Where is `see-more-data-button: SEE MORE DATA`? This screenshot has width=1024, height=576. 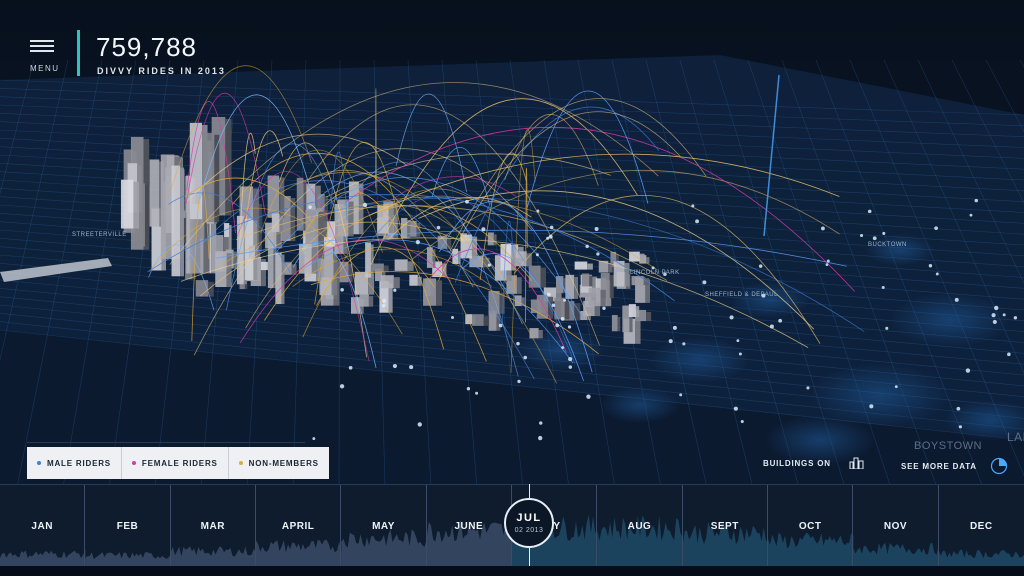
see-more-data-button: SEE MORE DATA is located at coordinates (954, 466).